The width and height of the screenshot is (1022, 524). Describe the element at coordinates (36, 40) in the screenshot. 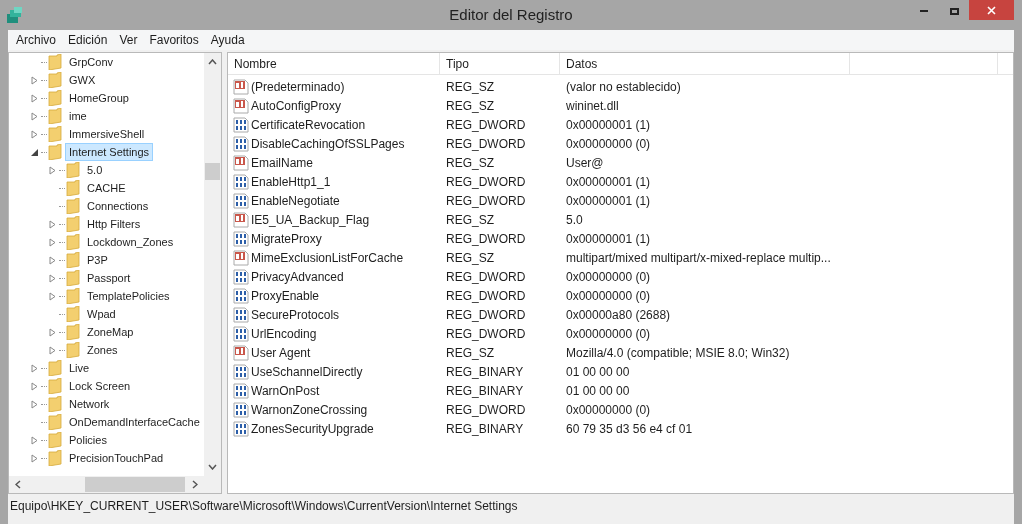

I see `menu-item: Archivo` at that location.